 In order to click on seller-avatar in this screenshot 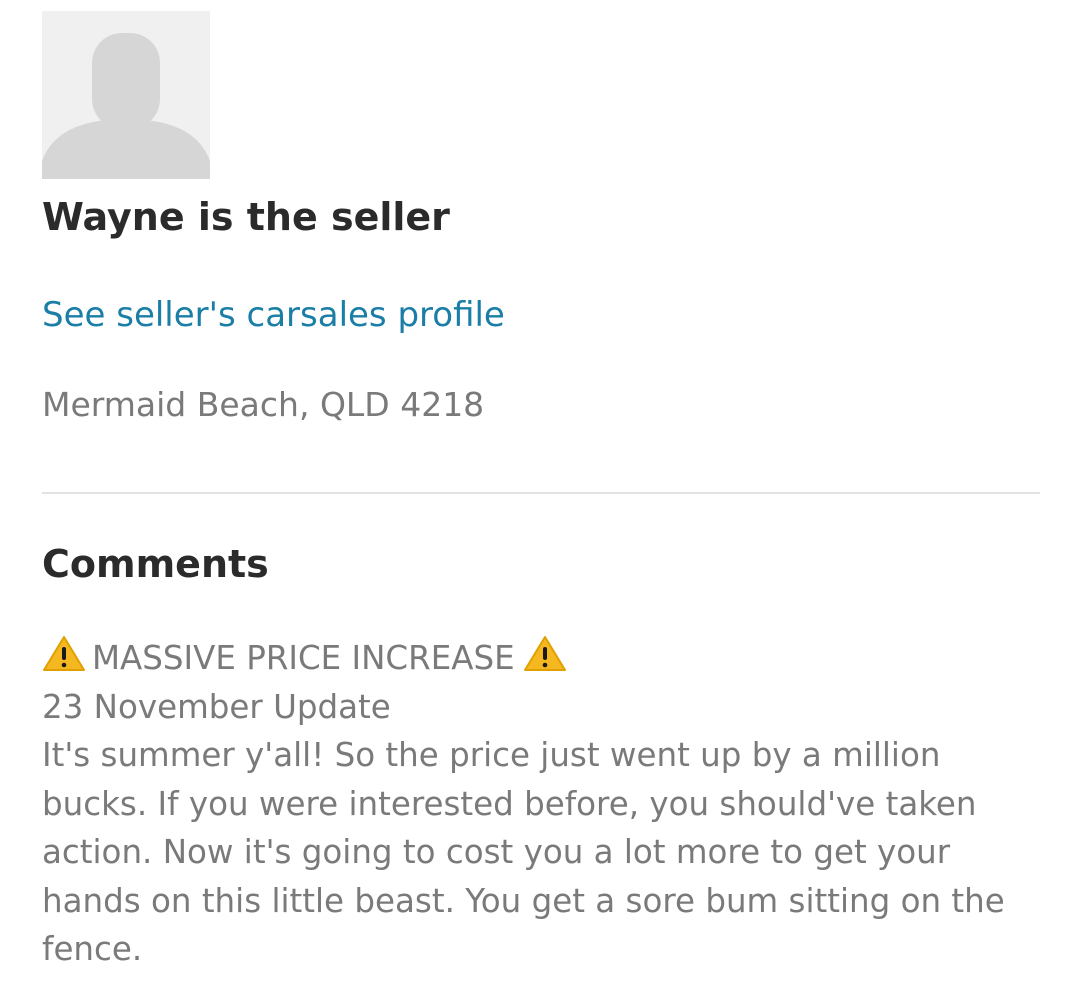, I will do `click(126, 95)`.